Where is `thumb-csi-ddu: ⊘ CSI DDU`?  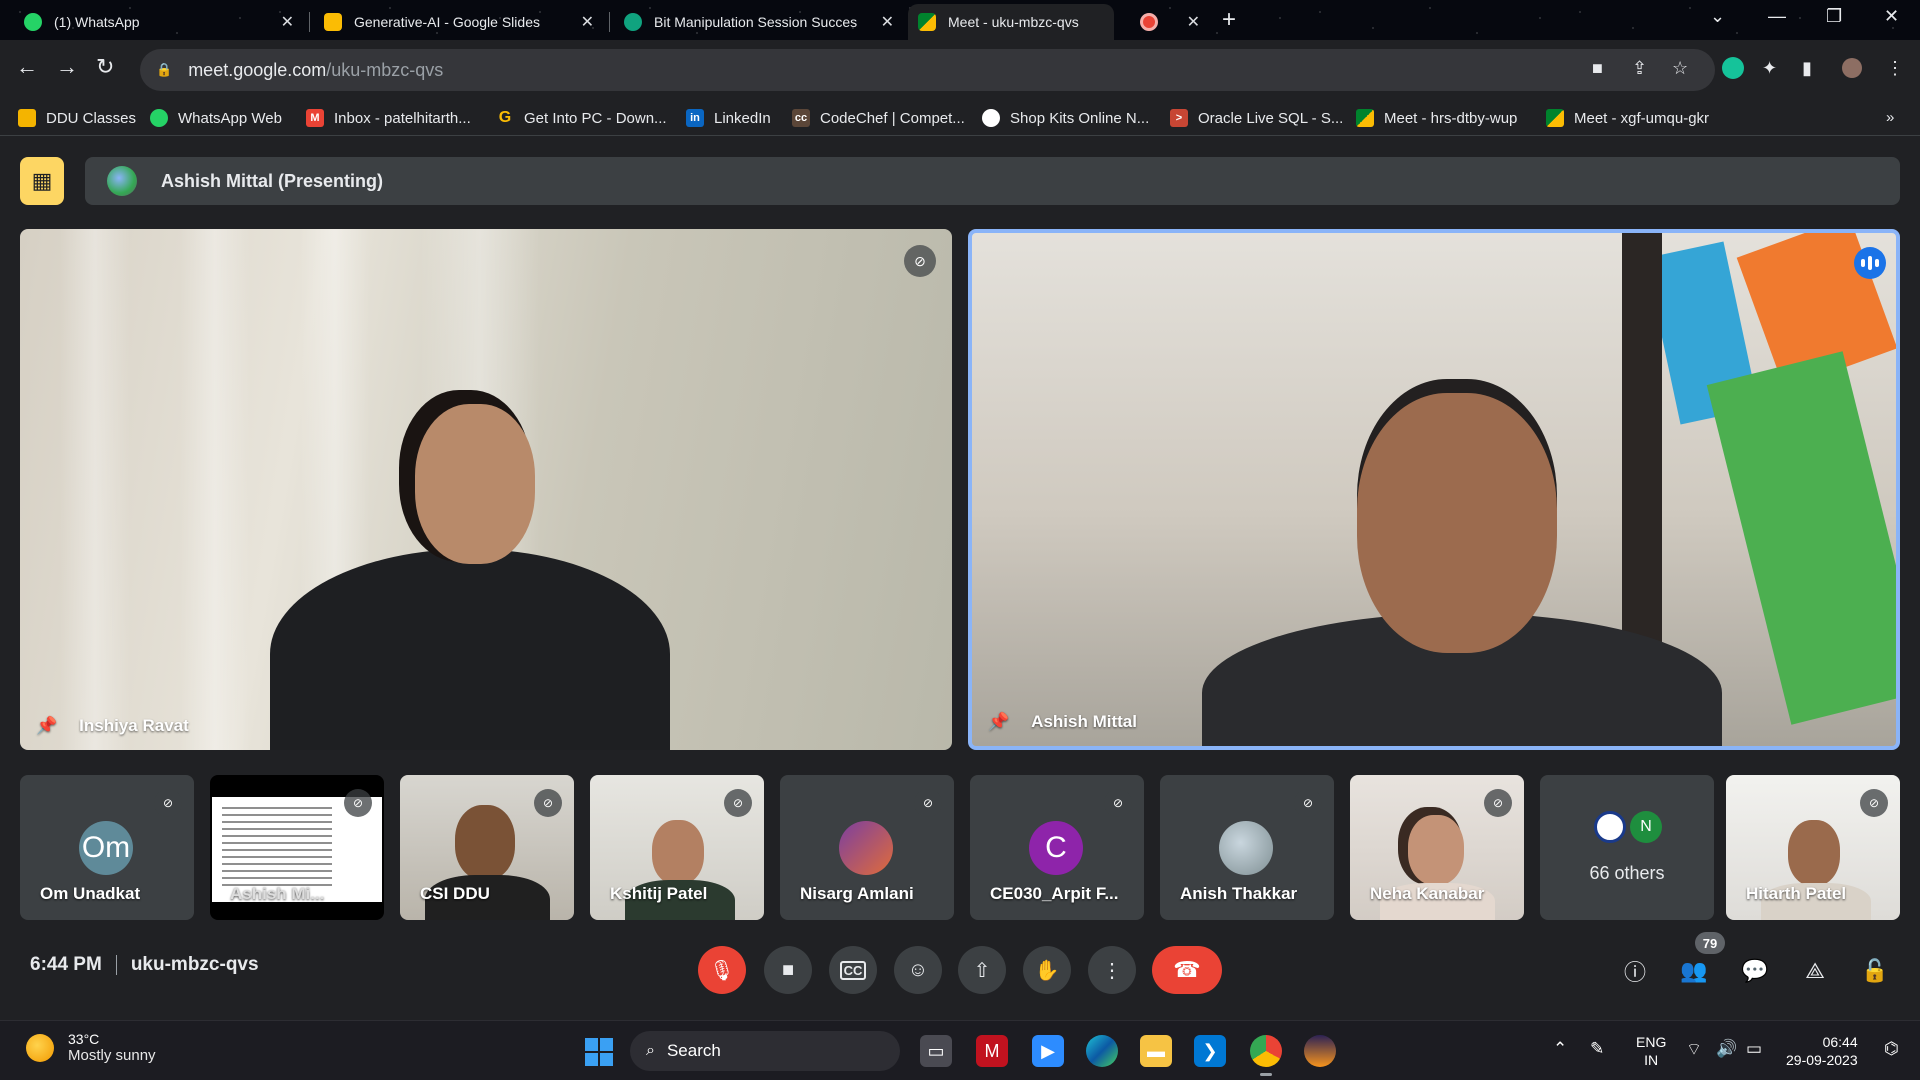
thumb-csi-ddu: ⊘ CSI DDU is located at coordinates (487, 847).